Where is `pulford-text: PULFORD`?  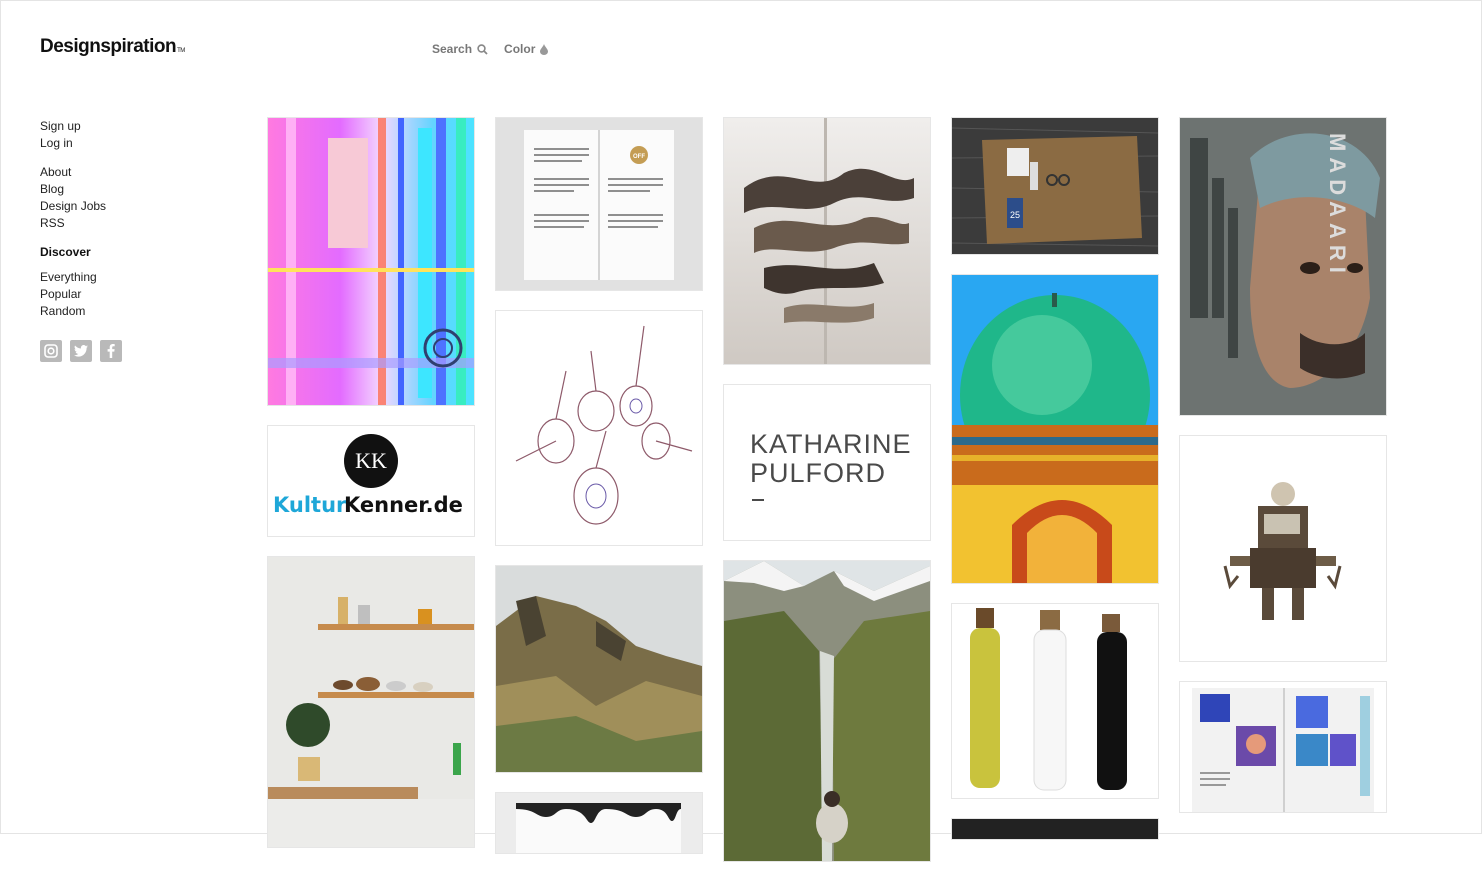 pulford-text: PULFORD is located at coordinates (818, 473).